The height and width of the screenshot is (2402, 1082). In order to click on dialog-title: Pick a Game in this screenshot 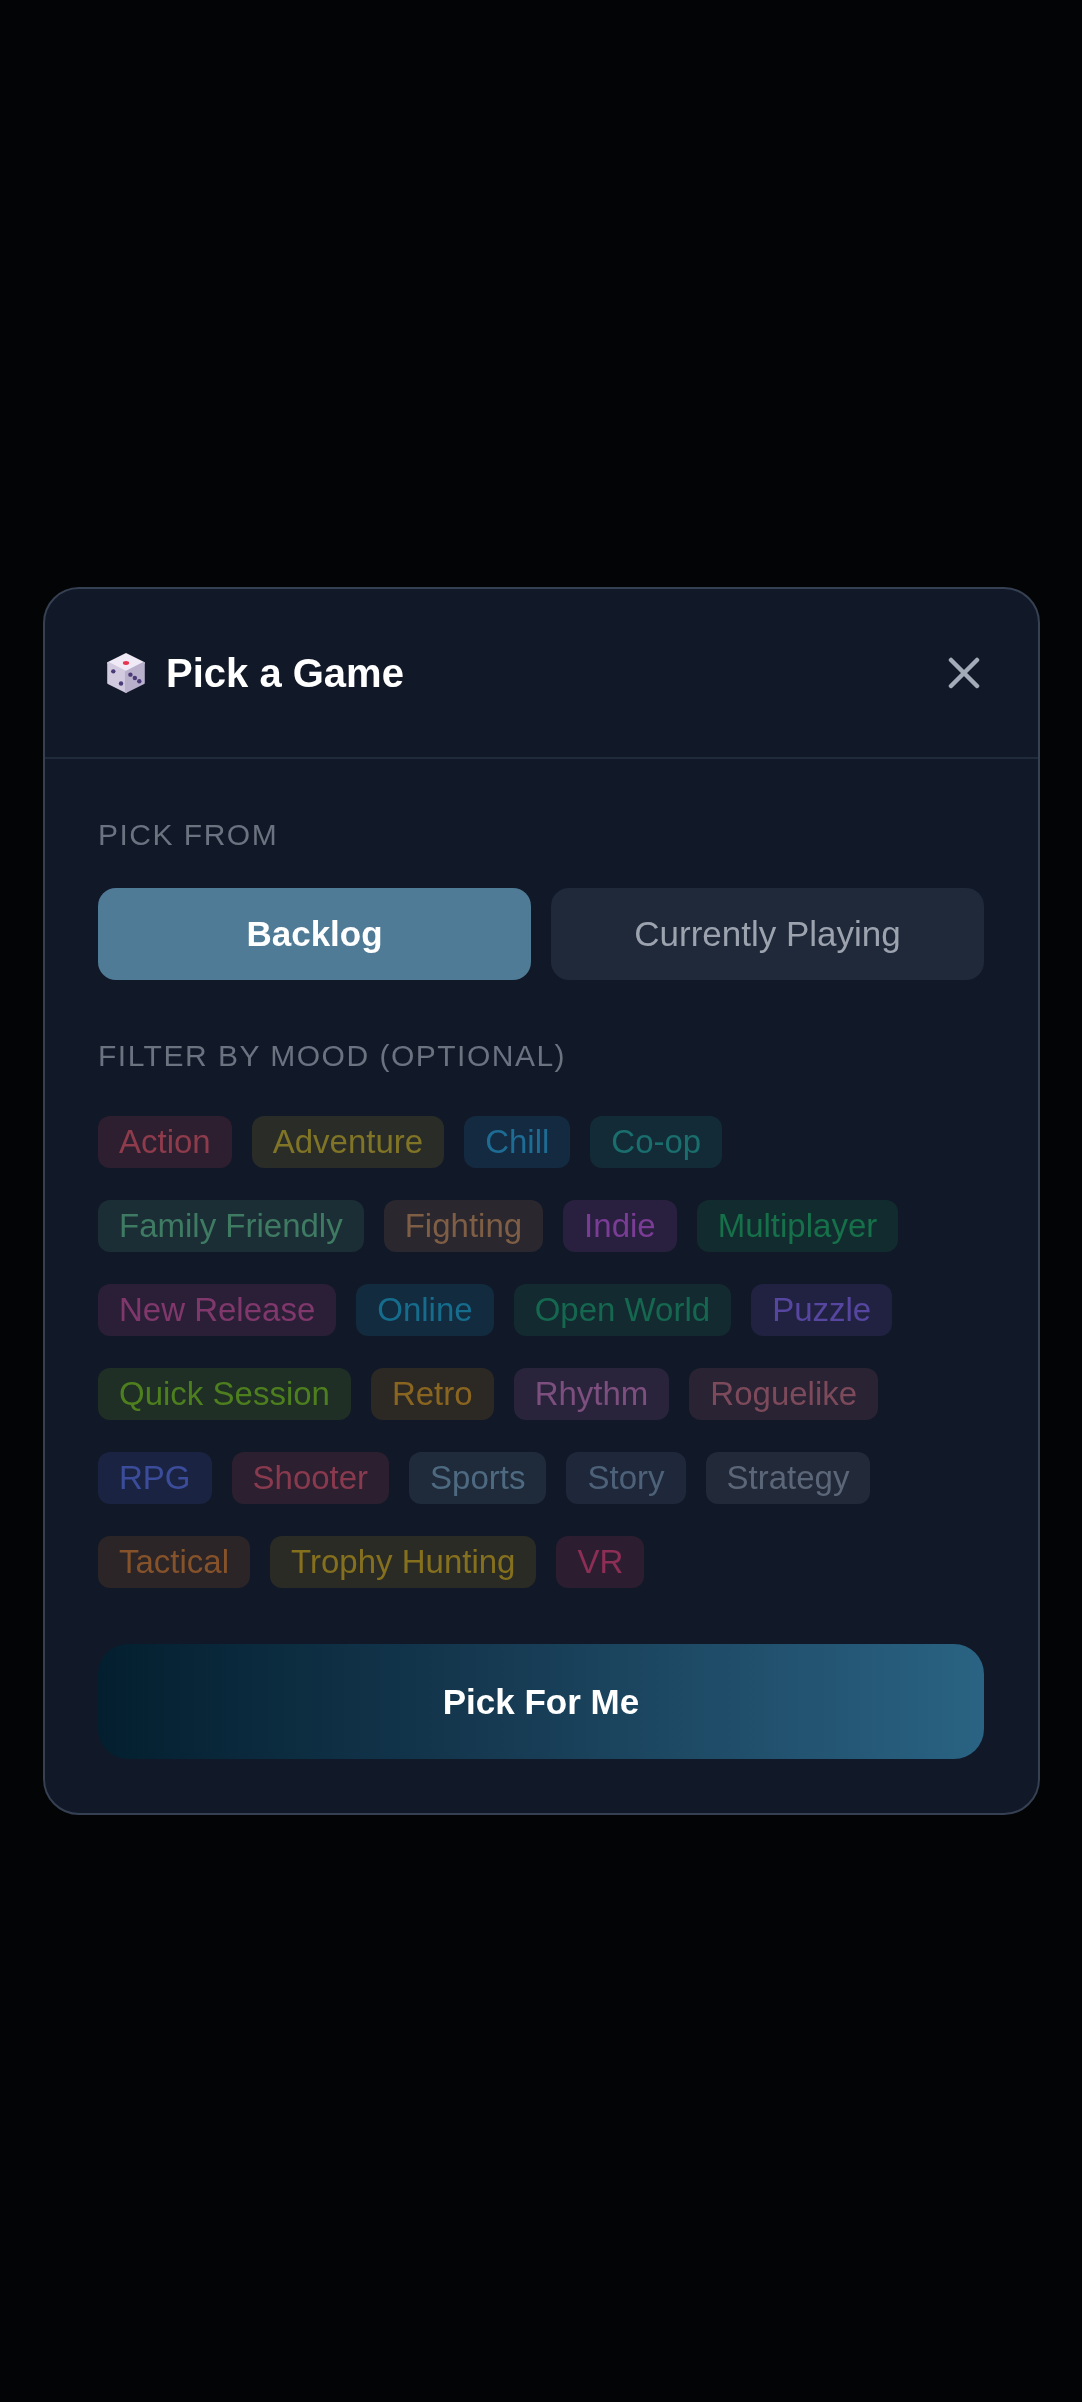, I will do `click(285, 673)`.